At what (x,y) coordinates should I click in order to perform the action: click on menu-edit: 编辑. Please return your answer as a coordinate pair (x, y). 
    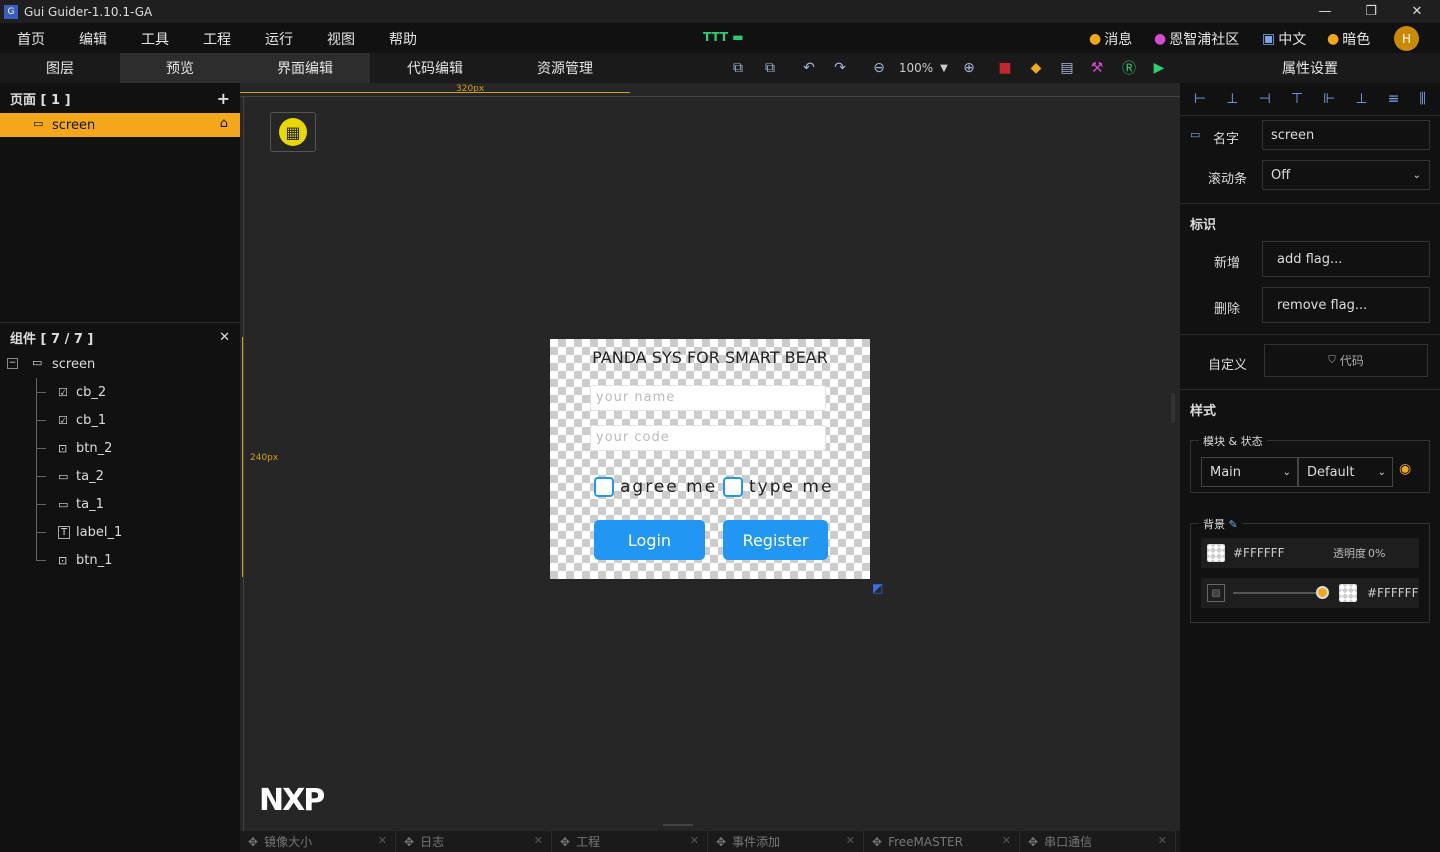
    Looking at the image, I should click on (93, 39).